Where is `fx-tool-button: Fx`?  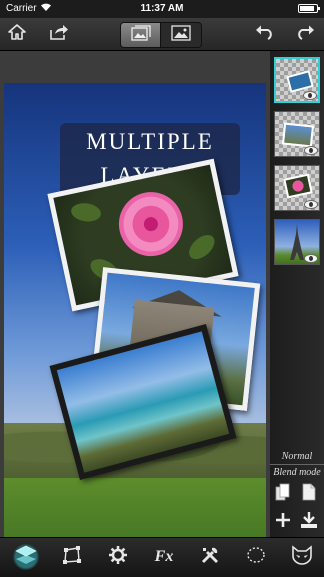
fx-tool-button: Fx is located at coordinates (164, 557).